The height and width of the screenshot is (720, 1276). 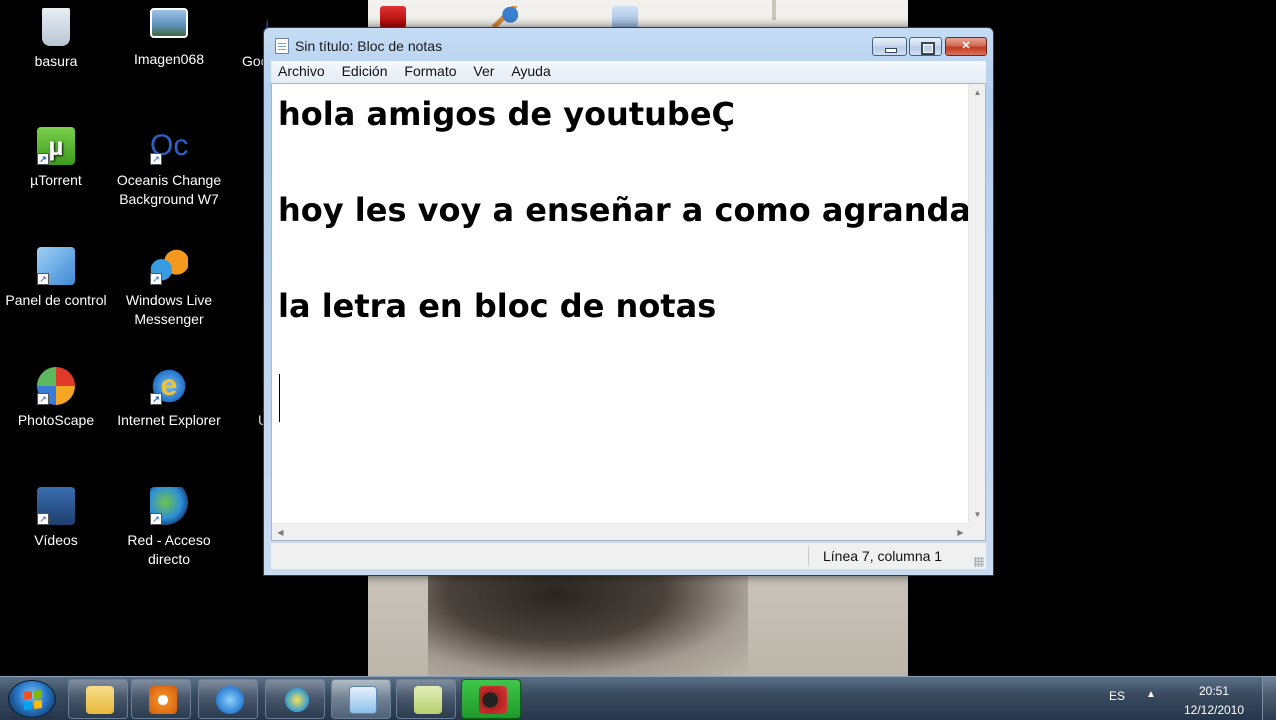 What do you see at coordinates (248, 39) in the screenshot?
I see `desktop-icon-google: Goo` at bounding box center [248, 39].